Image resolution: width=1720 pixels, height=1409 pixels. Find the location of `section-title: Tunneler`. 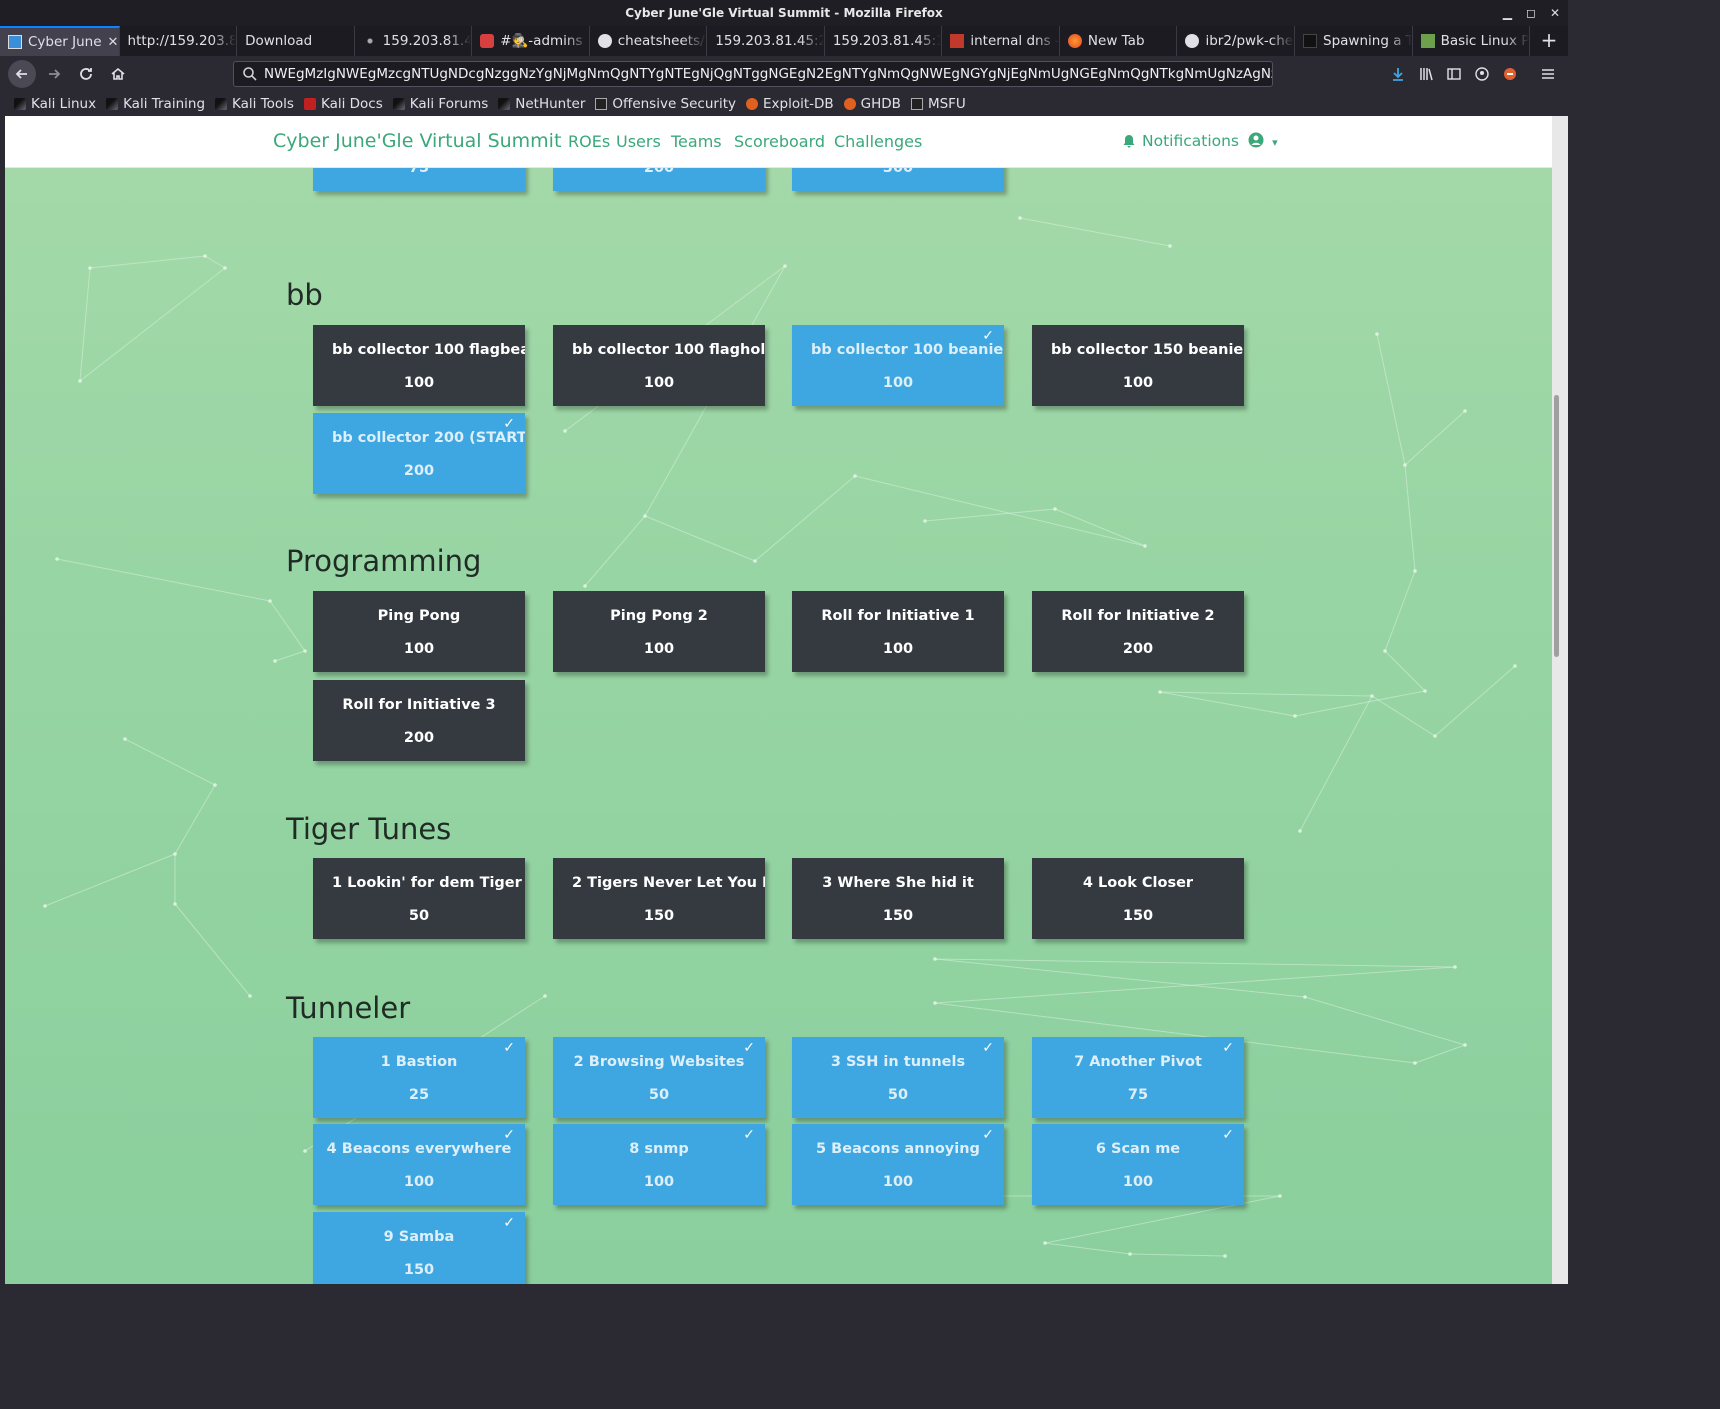

section-title: Tunneler is located at coordinates (348, 1008).